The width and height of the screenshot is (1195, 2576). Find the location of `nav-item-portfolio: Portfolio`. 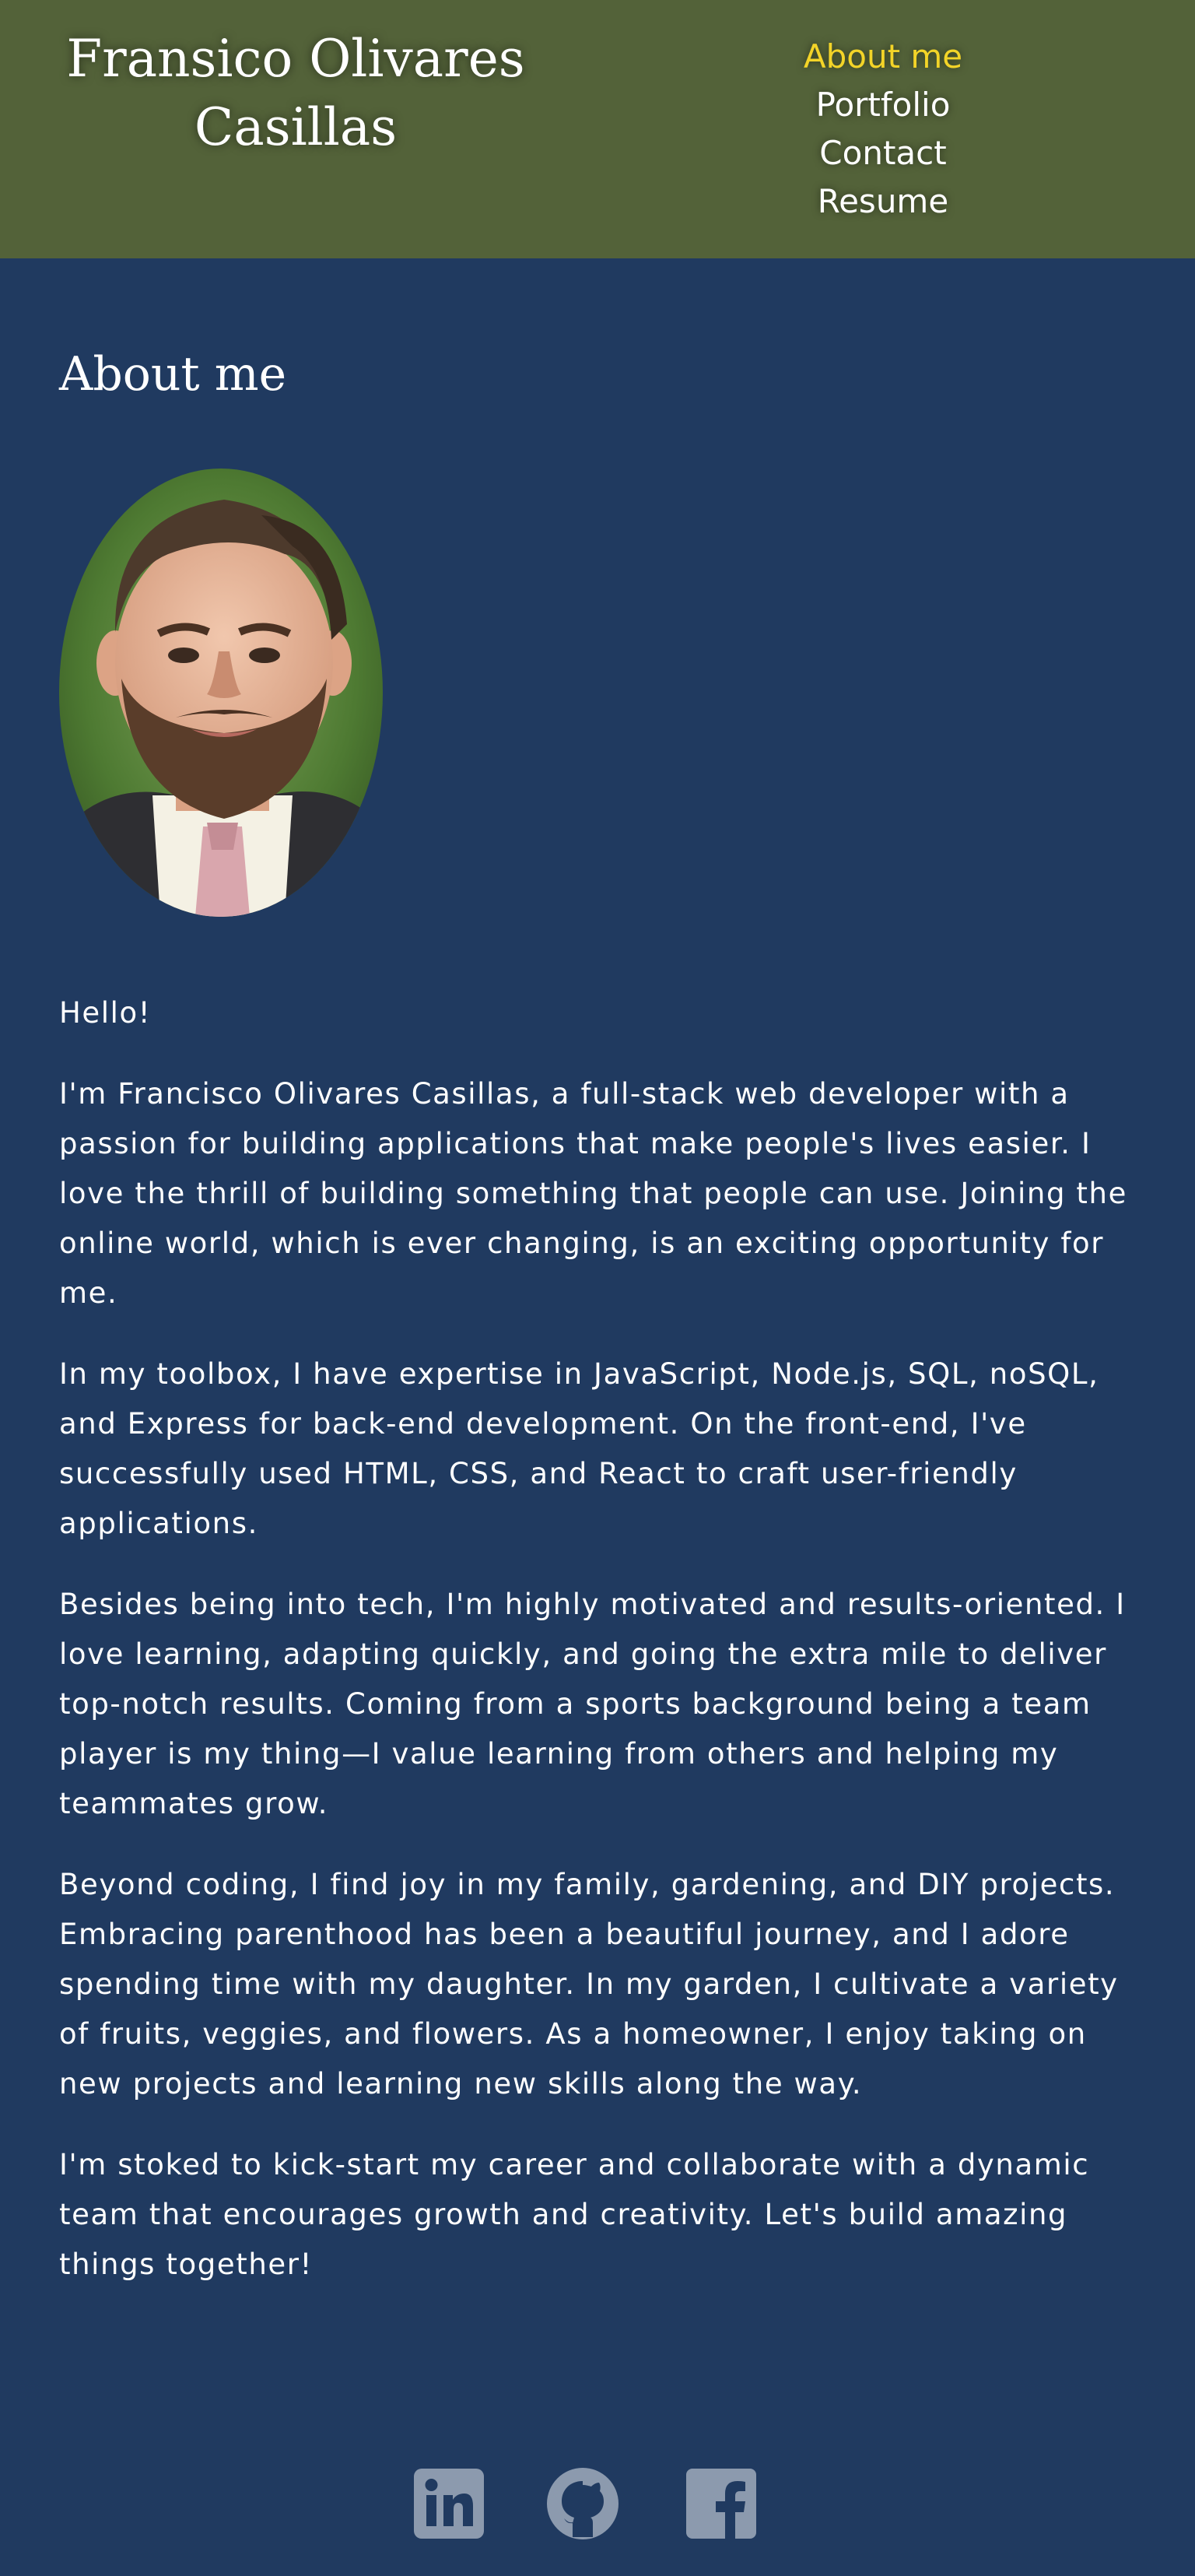

nav-item-portfolio: Portfolio is located at coordinates (883, 105).